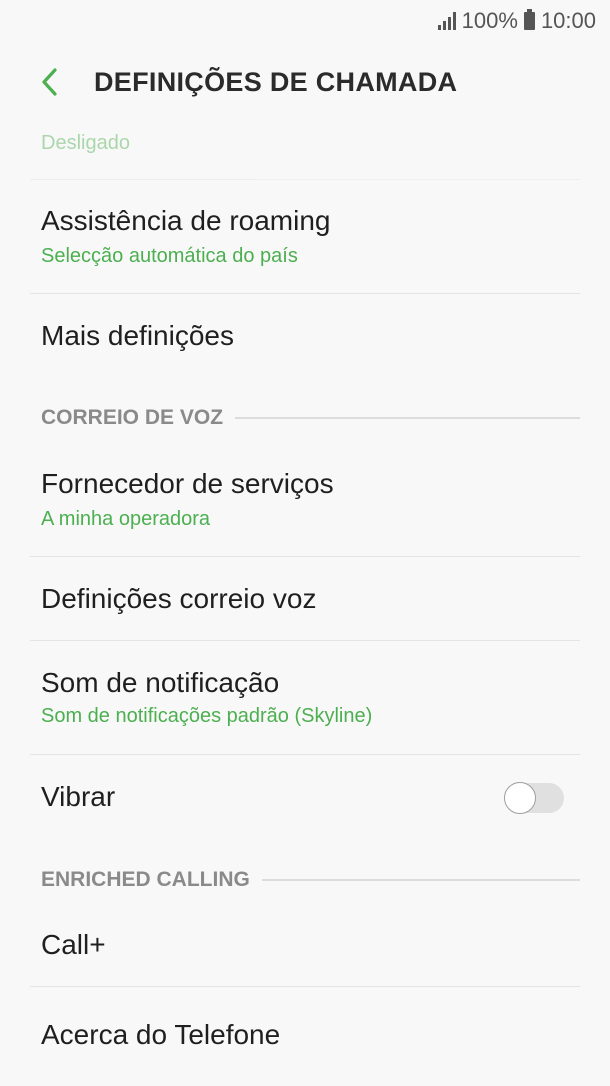 This screenshot has width=610, height=1086. Describe the element at coordinates (489, 20) in the screenshot. I see `battery-level: 100%` at that location.